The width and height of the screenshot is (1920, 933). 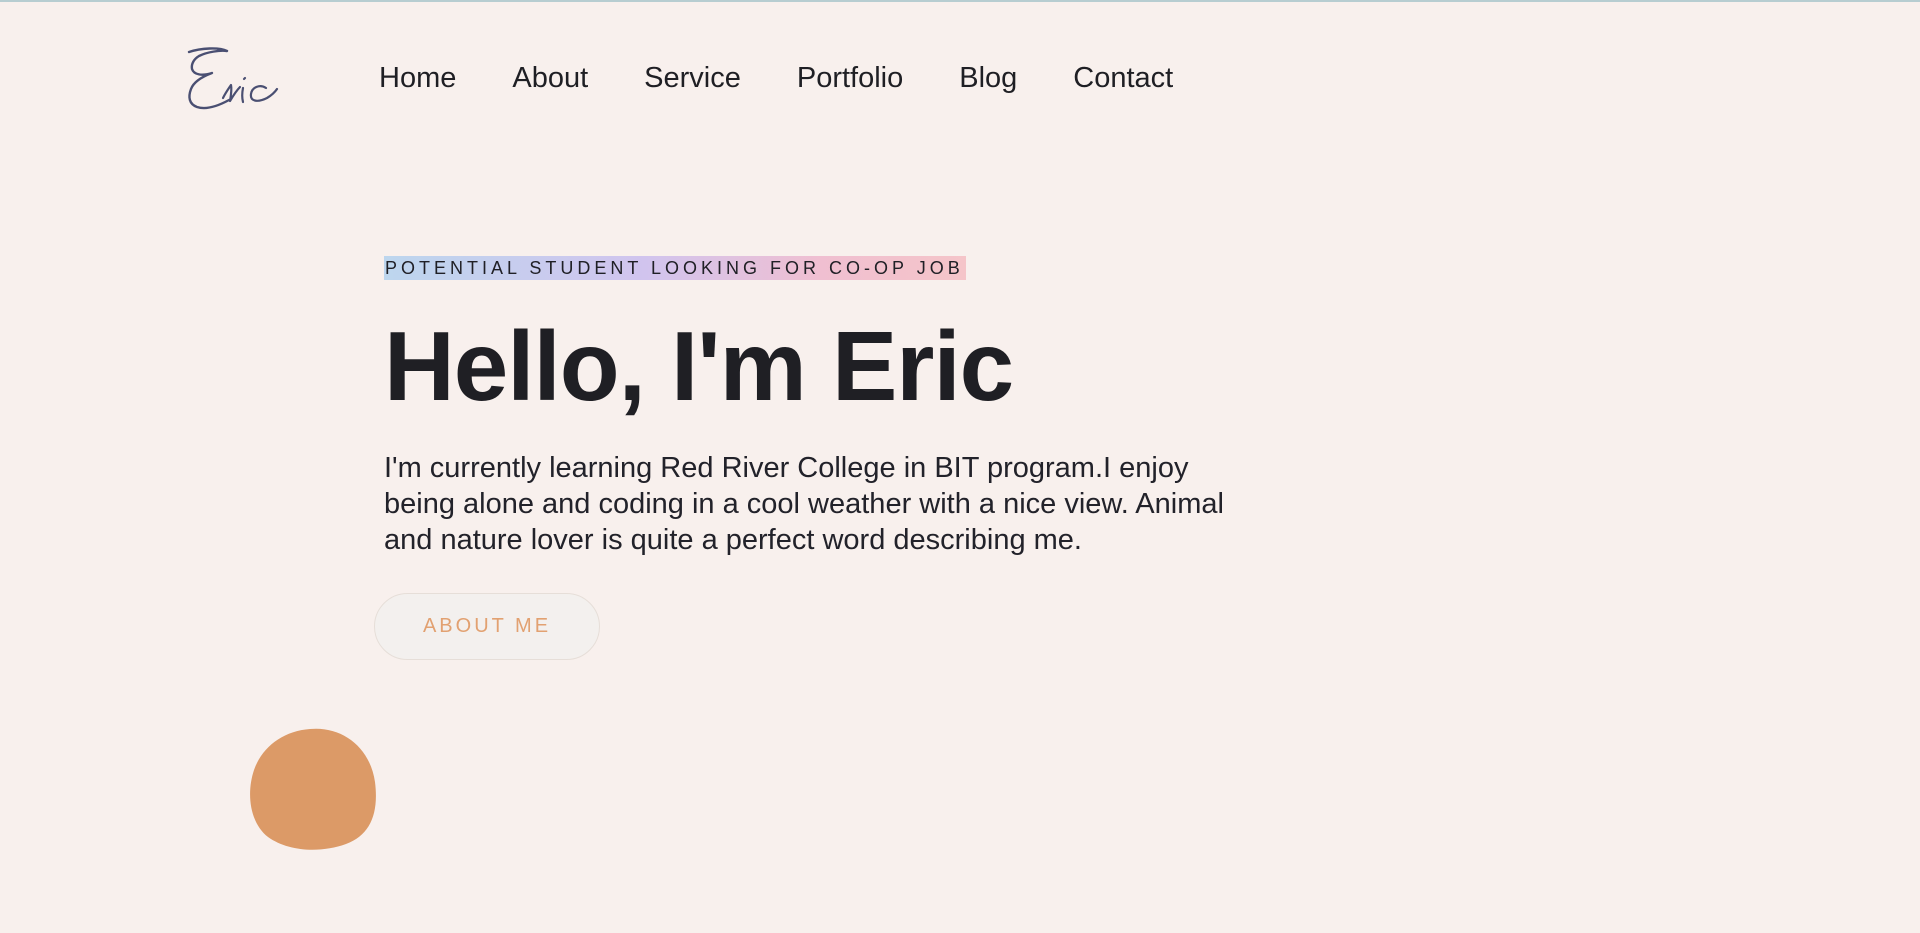 What do you see at coordinates (699, 366) in the screenshot?
I see `hero-title: Hello, I'm Eric` at bounding box center [699, 366].